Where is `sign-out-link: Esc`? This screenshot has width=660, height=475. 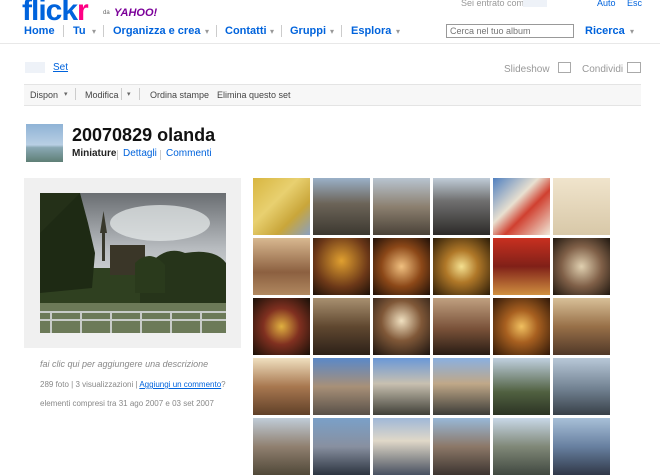 sign-out-link: Esc is located at coordinates (634, 4).